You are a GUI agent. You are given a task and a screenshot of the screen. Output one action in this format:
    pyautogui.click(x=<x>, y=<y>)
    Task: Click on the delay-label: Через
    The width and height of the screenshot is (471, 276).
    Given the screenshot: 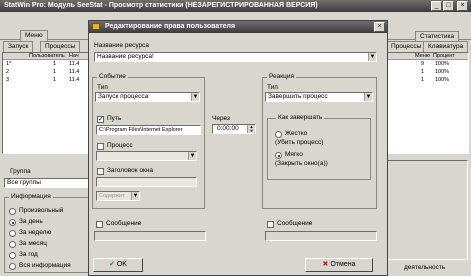 What is the action you would take?
    pyautogui.click(x=221, y=118)
    